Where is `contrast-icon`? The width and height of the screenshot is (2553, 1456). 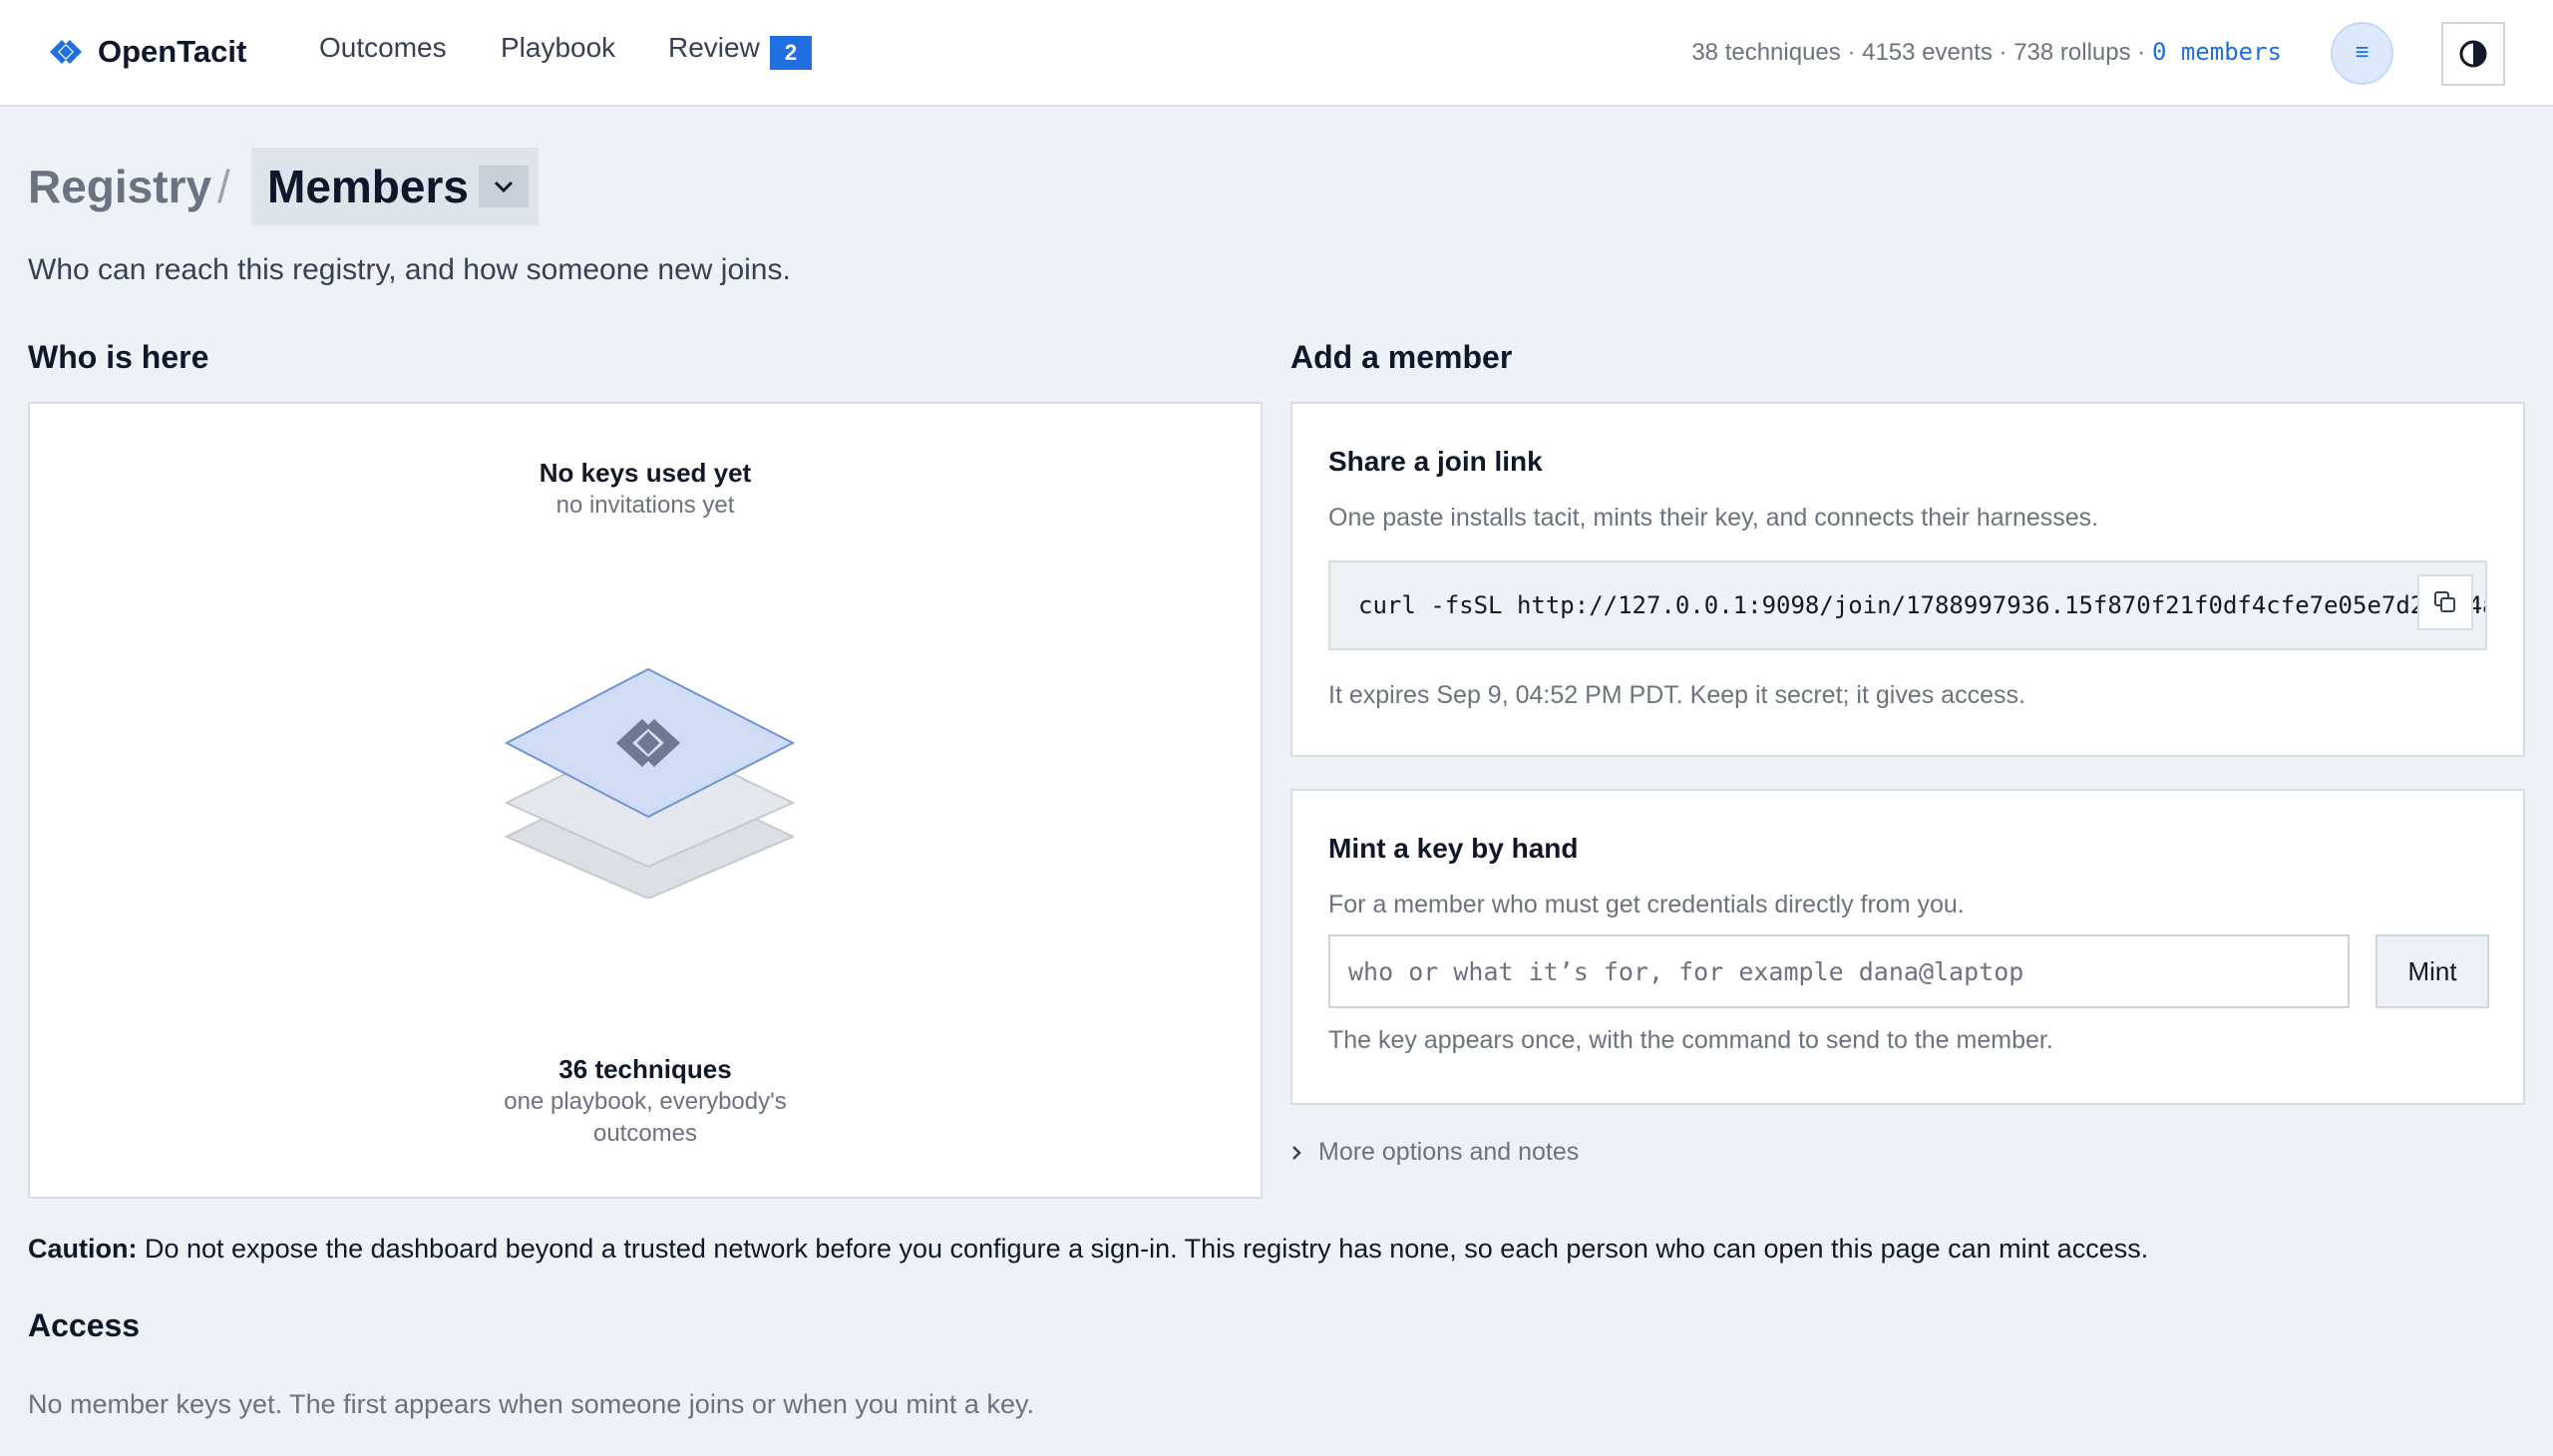 contrast-icon is located at coordinates (2473, 54).